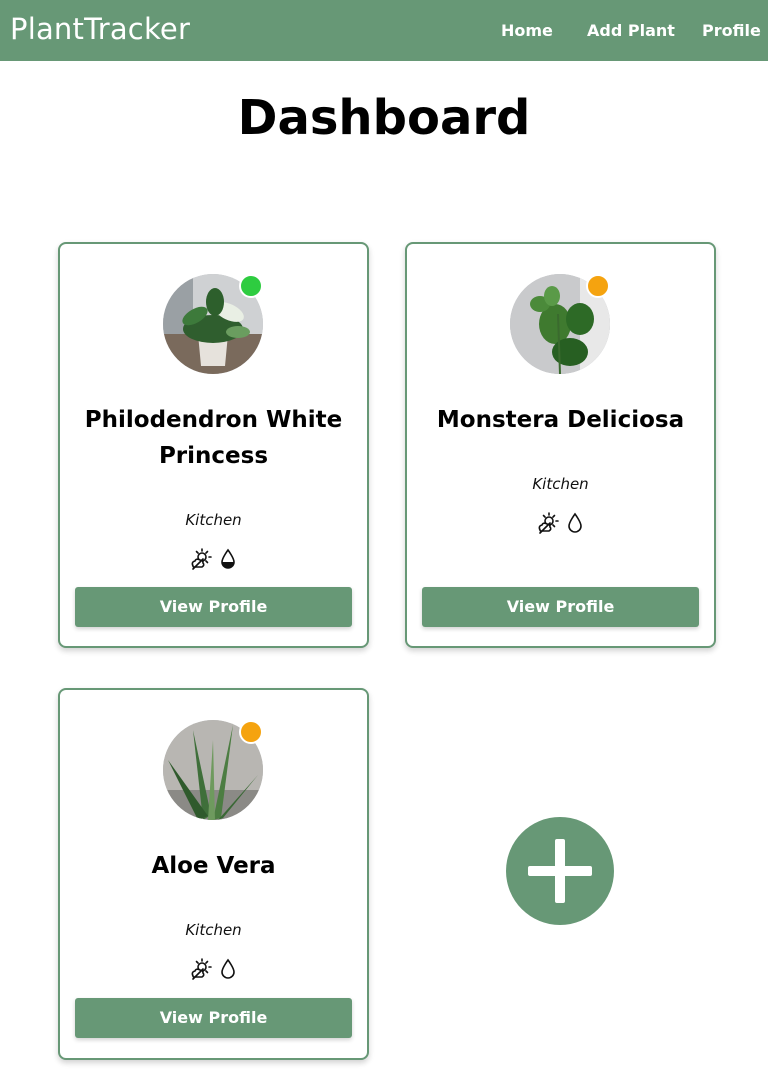 The height and width of the screenshot is (1080, 768). What do you see at coordinates (384, 118) in the screenshot?
I see `page-title: Dashboard` at bounding box center [384, 118].